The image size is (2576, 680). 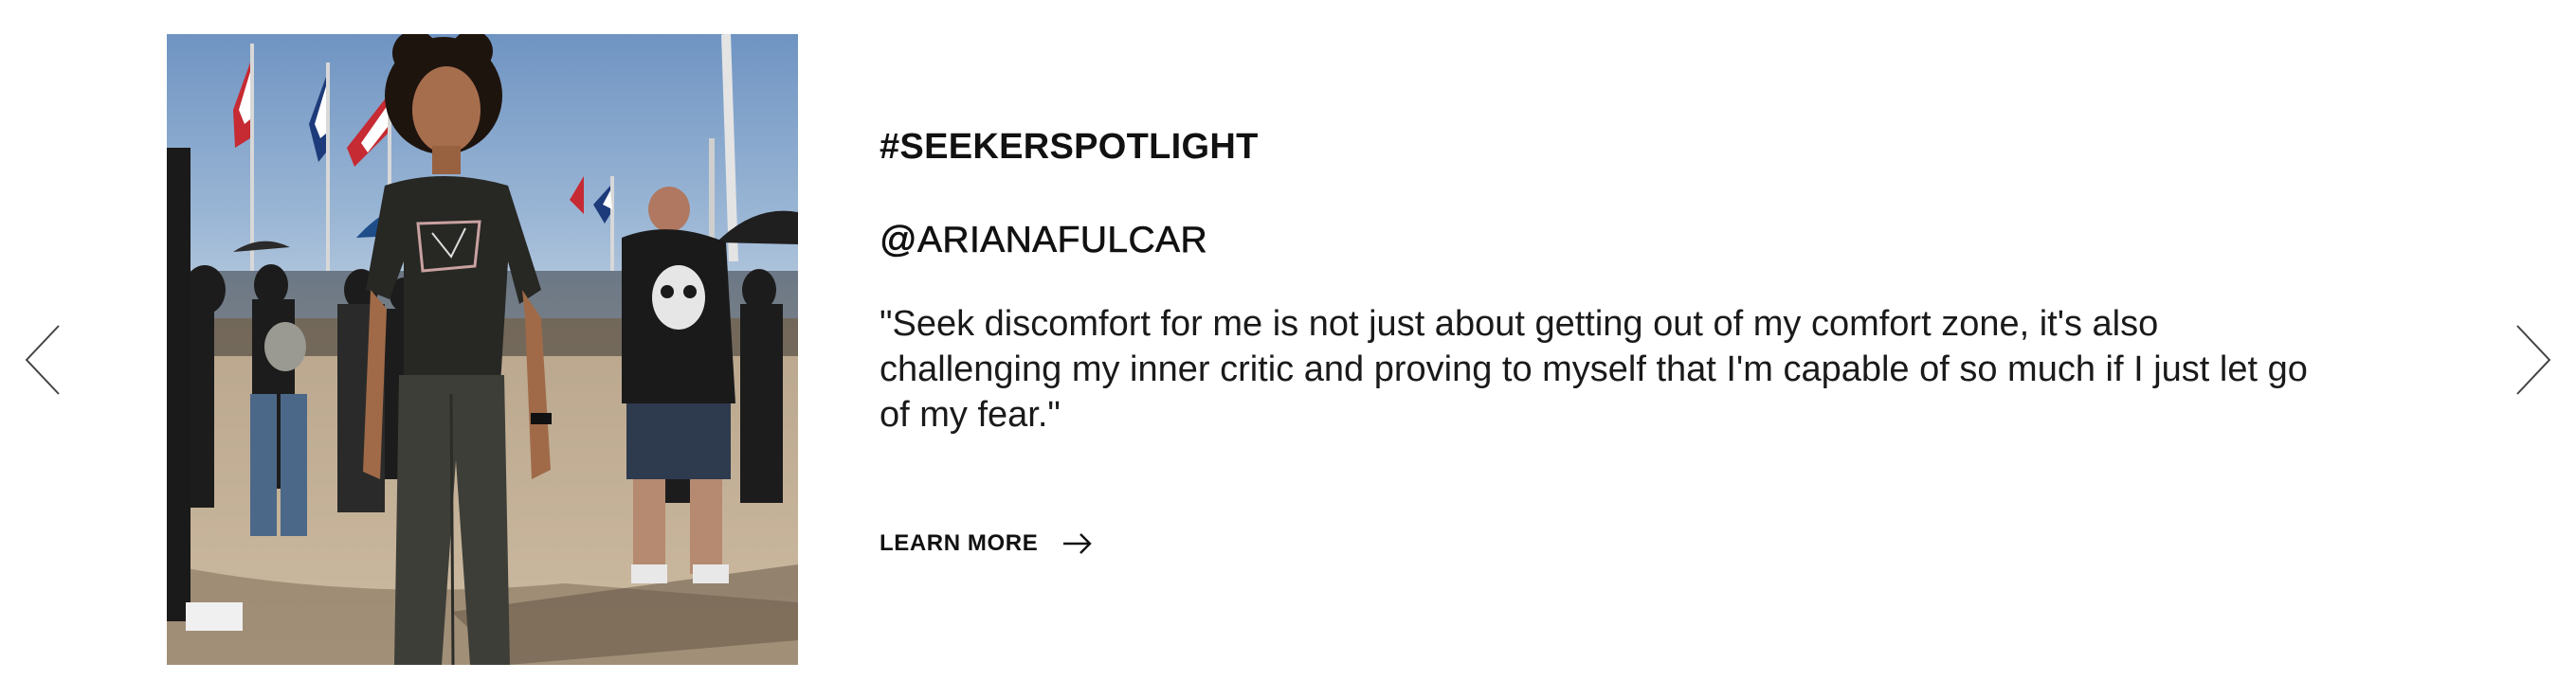 What do you see at coordinates (2533, 360) in the screenshot?
I see `chevron-right-icon` at bounding box center [2533, 360].